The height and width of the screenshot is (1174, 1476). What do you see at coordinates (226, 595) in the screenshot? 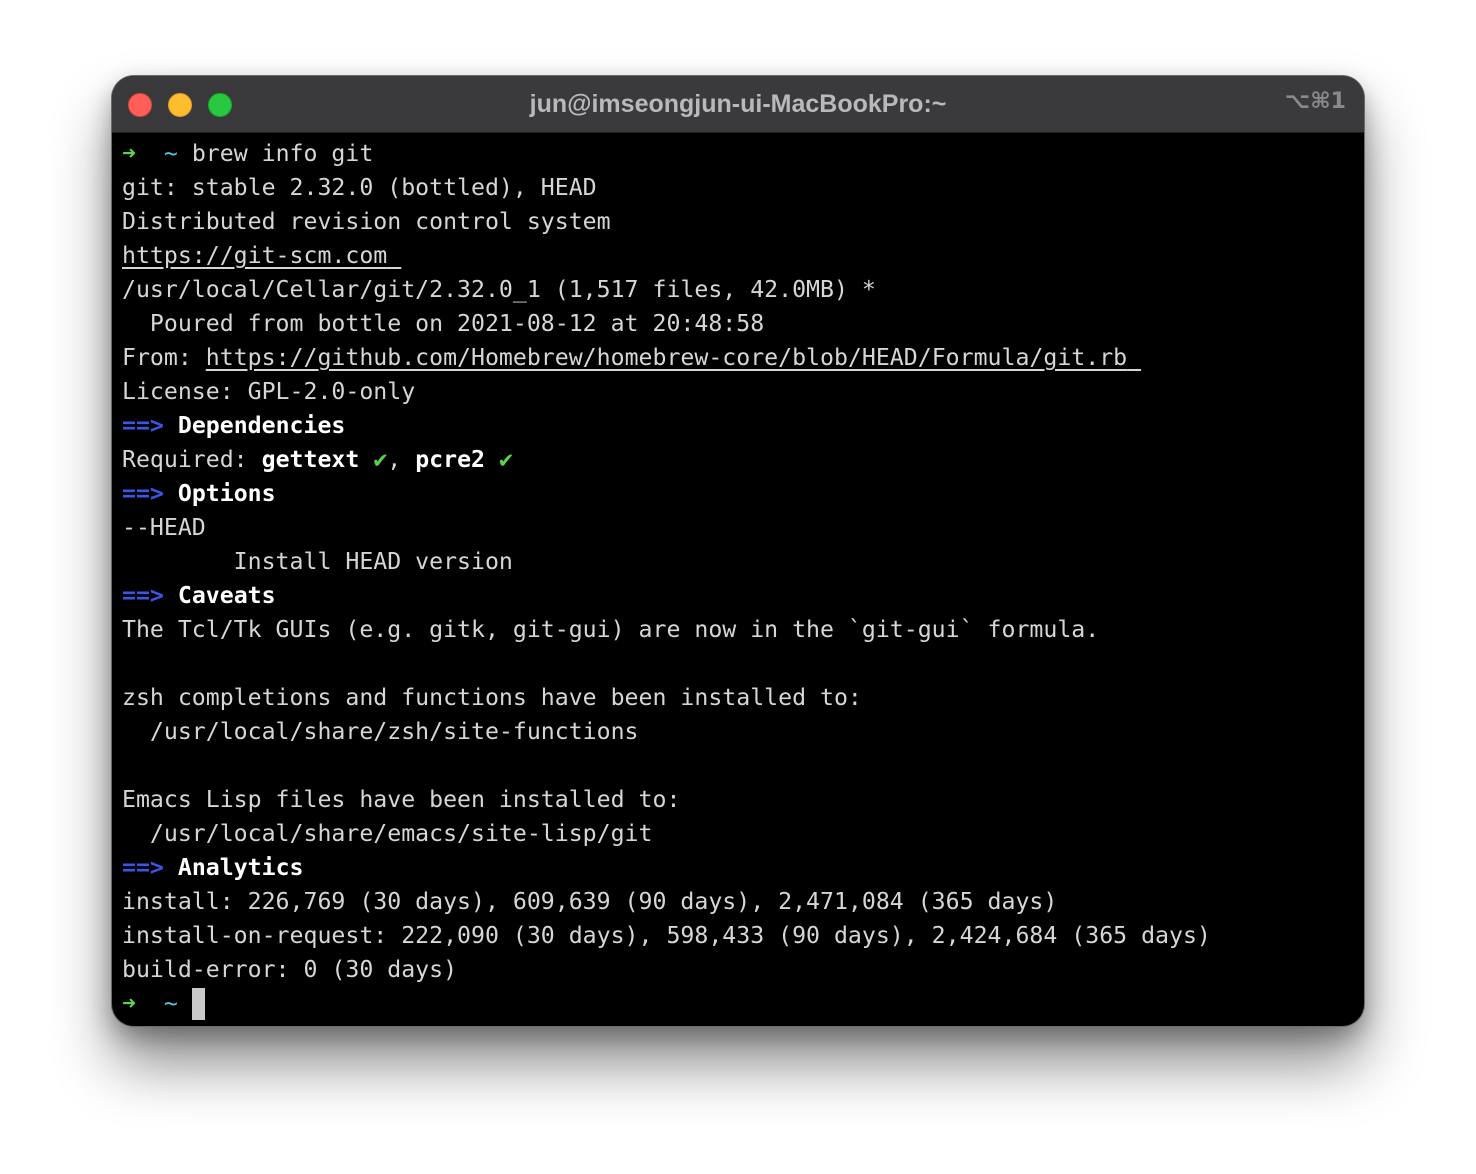
I see `caveats-header: Caveats` at bounding box center [226, 595].